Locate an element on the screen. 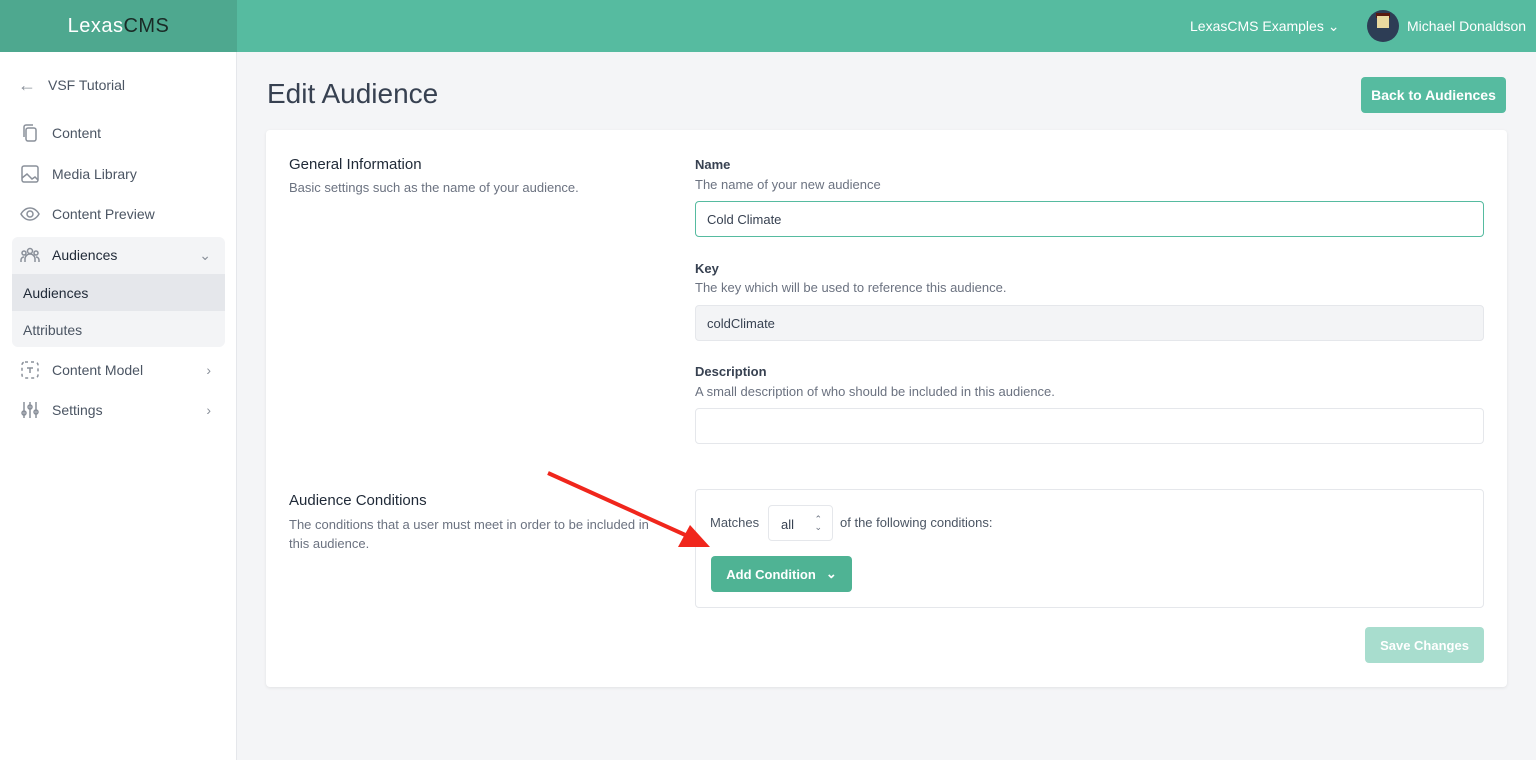  add-condition-button: Add Condition ⌄ is located at coordinates (781, 574).